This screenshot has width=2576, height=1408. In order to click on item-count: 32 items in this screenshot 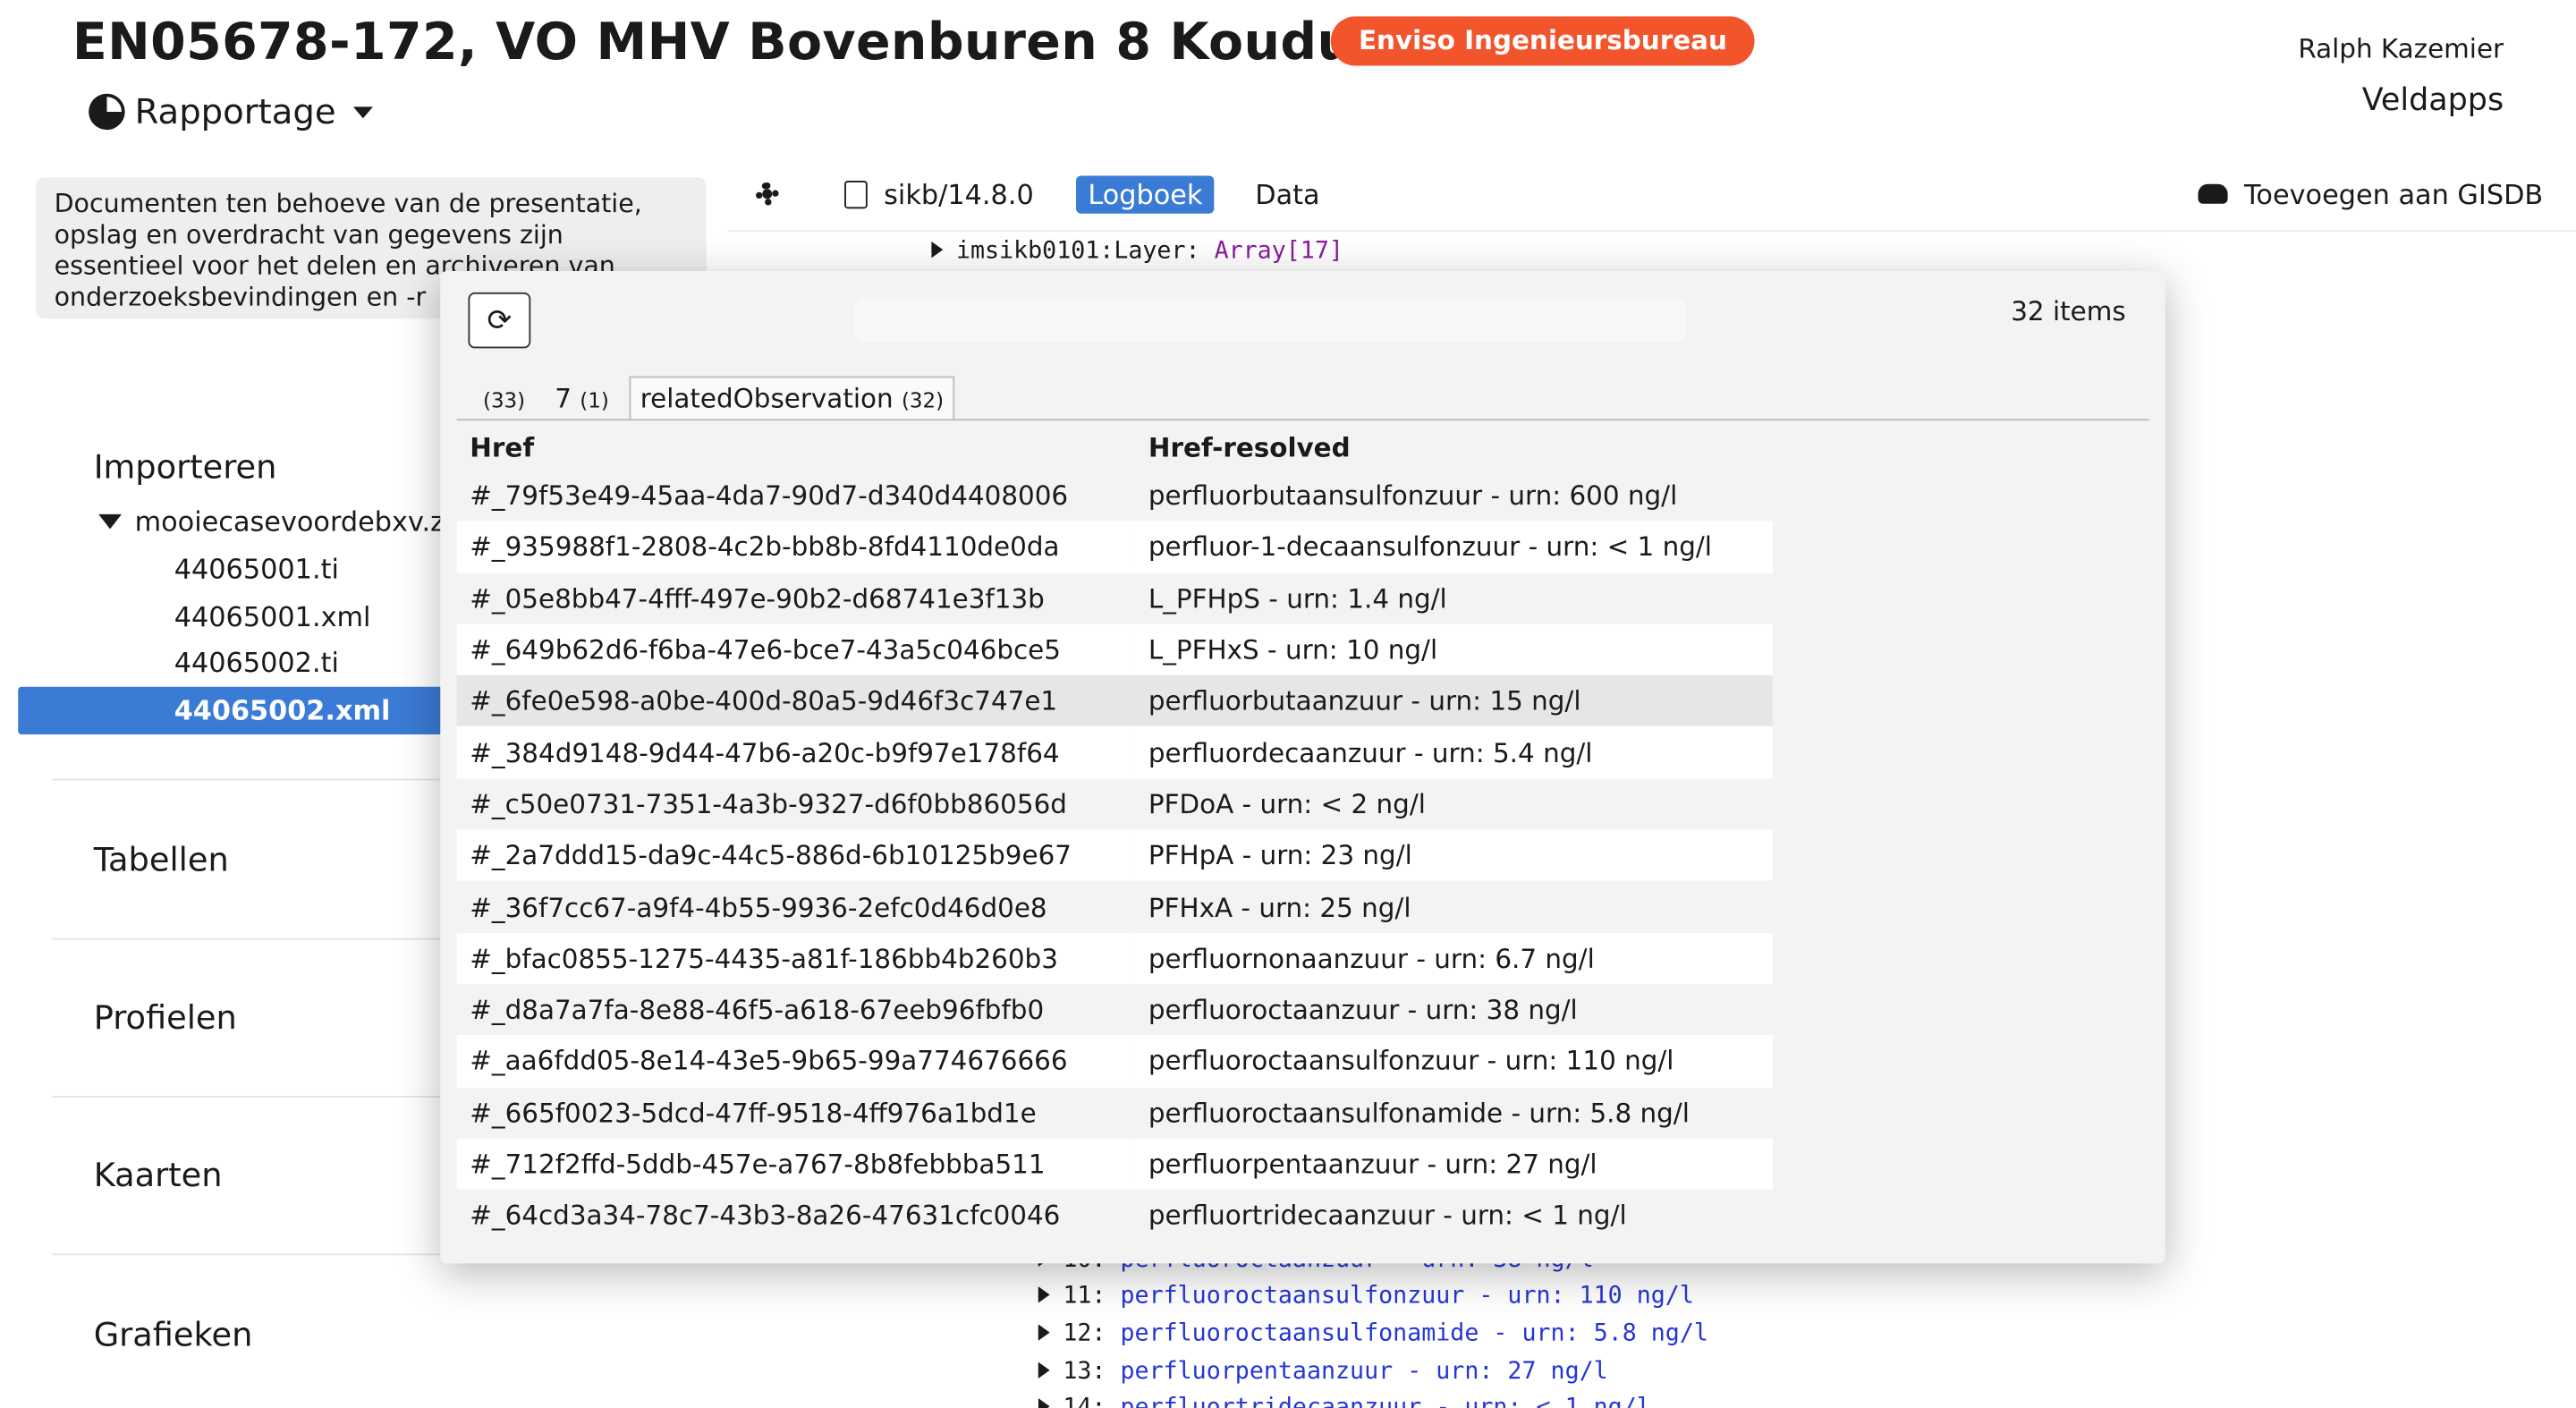, I will do `click(2068, 311)`.